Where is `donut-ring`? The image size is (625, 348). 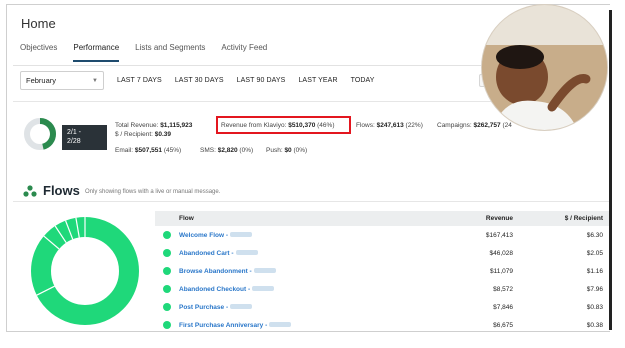 donut-ring is located at coordinates (85, 271).